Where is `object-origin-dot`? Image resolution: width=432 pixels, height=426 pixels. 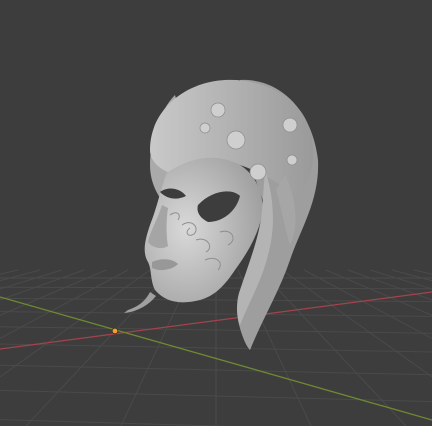 object-origin-dot is located at coordinates (115, 331).